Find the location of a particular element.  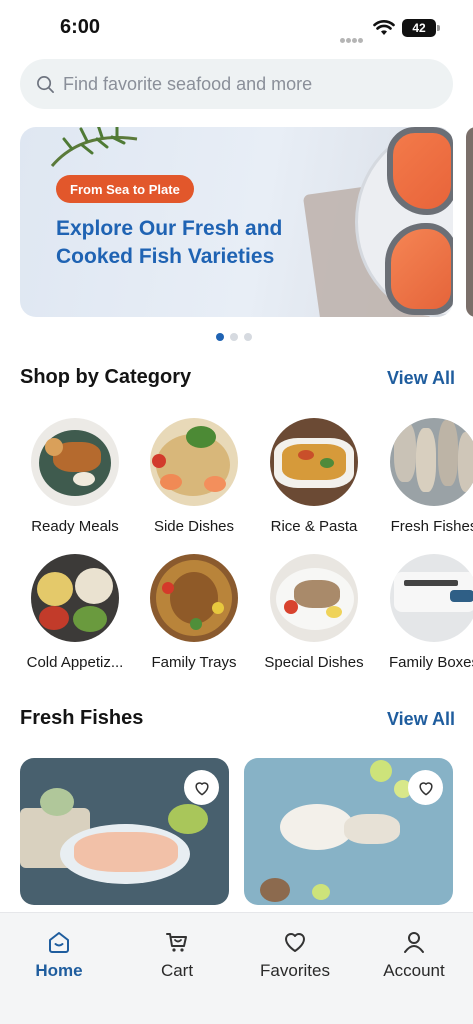

view-all-categories-link: View All is located at coordinates (421, 378).